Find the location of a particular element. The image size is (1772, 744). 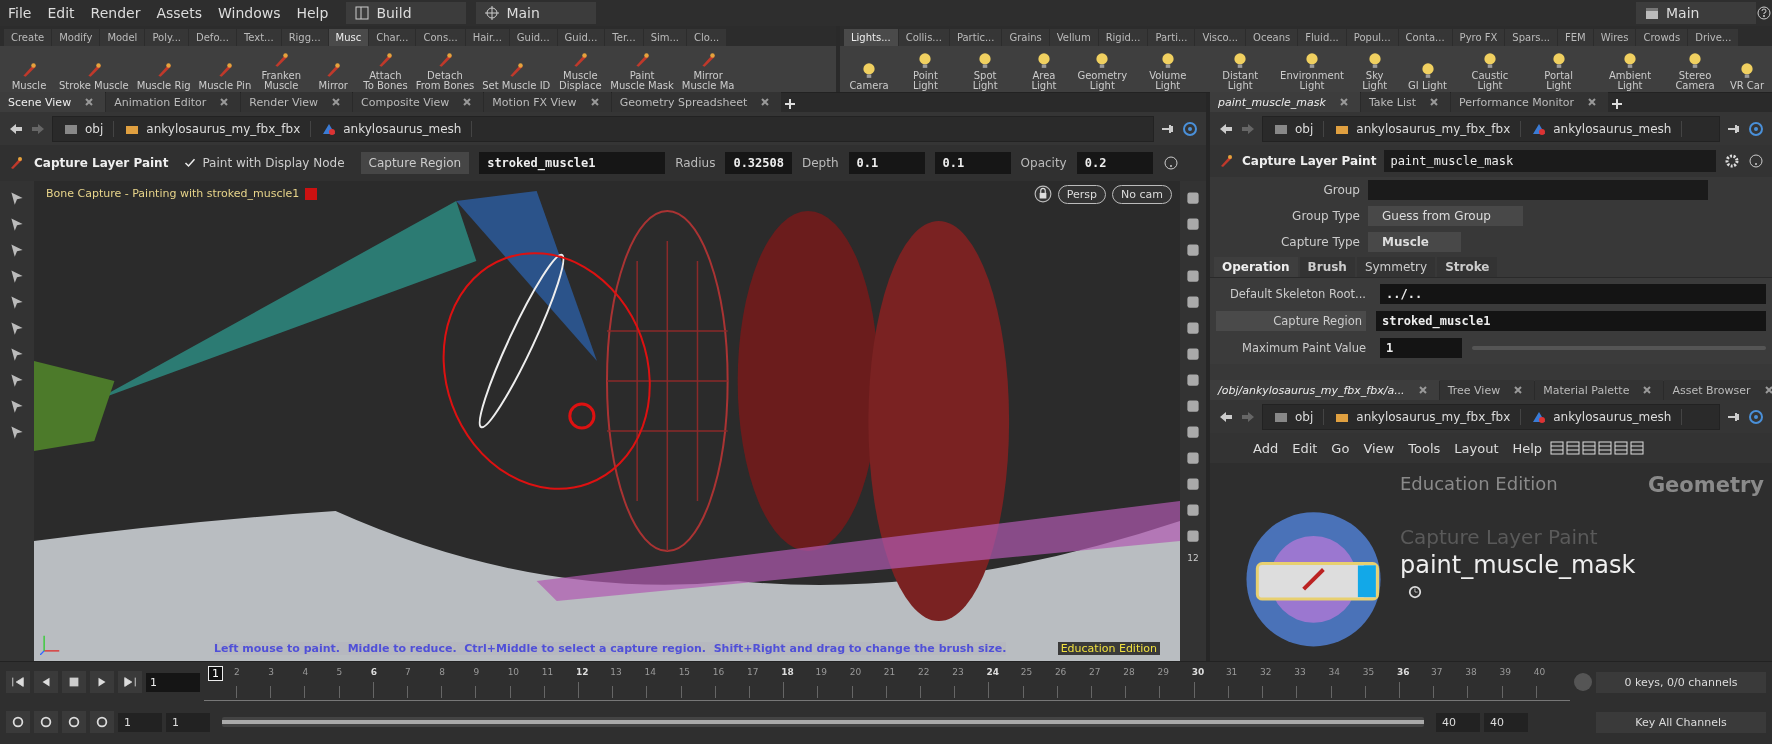

pane-tab: Take List is located at coordinates (1405, 102).